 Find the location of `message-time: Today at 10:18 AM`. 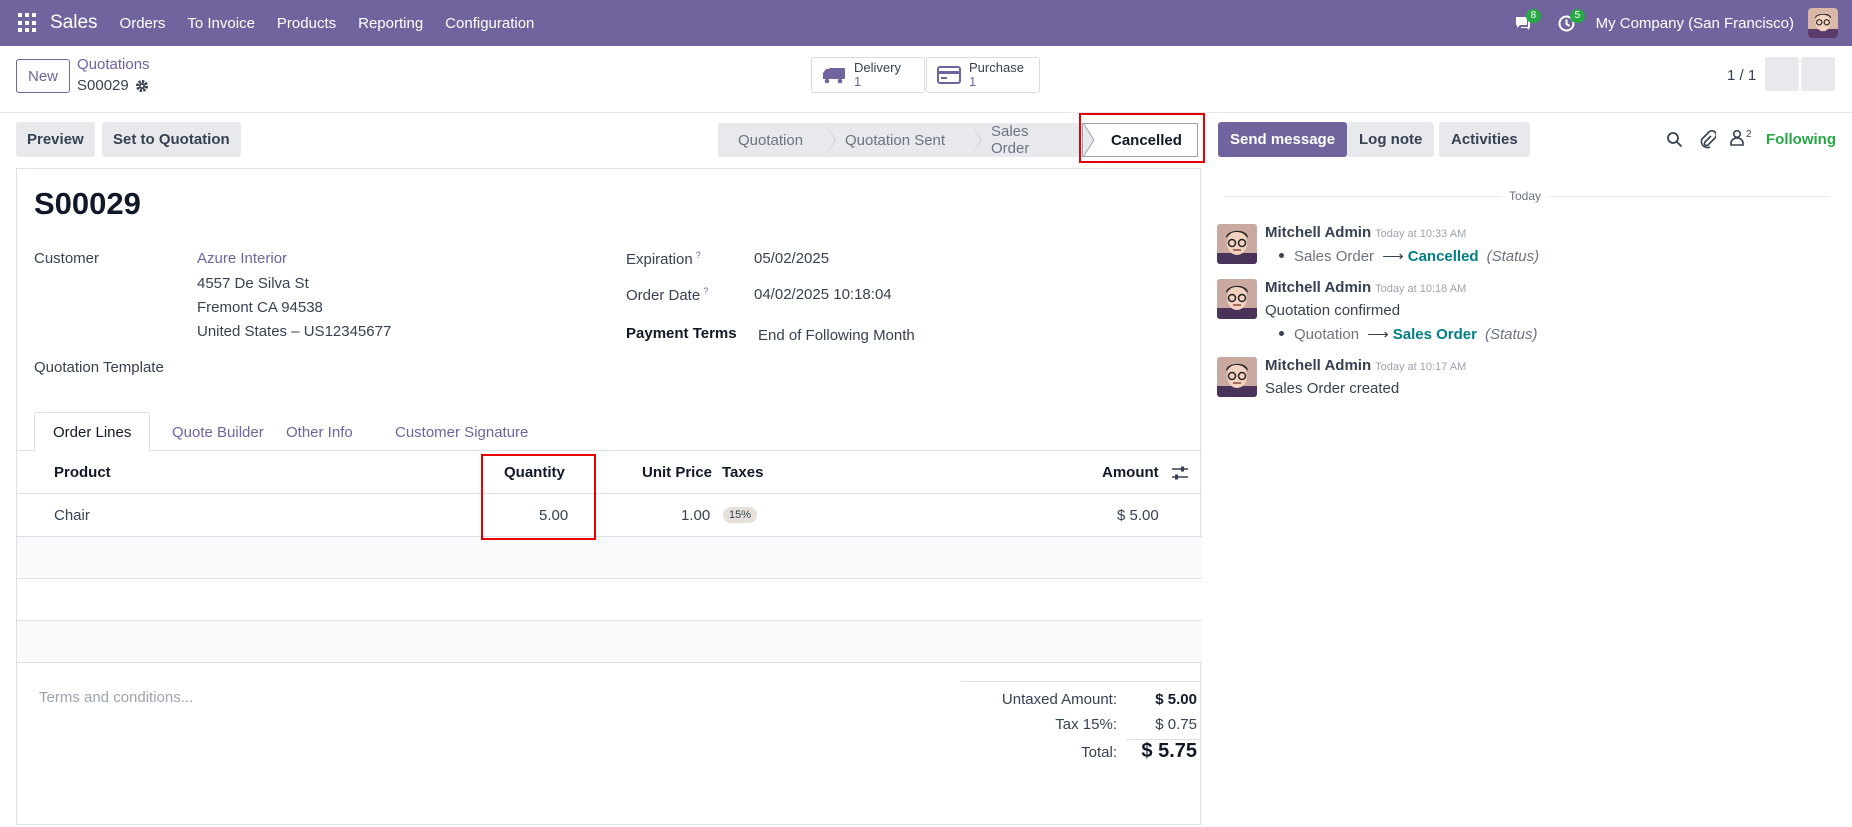

message-time: Today at 10:18 AM is located at coordinates (1421, 289).